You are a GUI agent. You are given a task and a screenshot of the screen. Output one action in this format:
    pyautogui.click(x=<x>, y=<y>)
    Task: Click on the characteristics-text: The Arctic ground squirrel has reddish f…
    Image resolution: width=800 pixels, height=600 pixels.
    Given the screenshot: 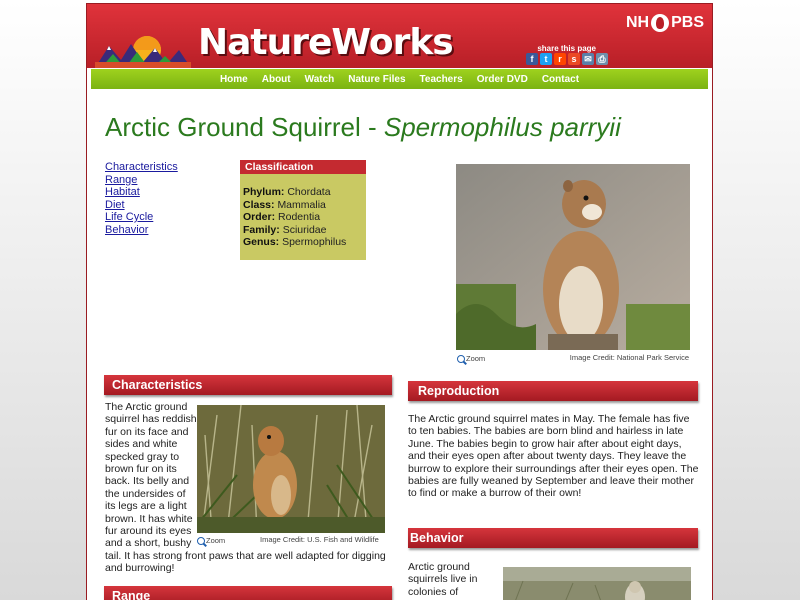 What is the action you would take?
    pyautogui.click(x=249, y=488)
    